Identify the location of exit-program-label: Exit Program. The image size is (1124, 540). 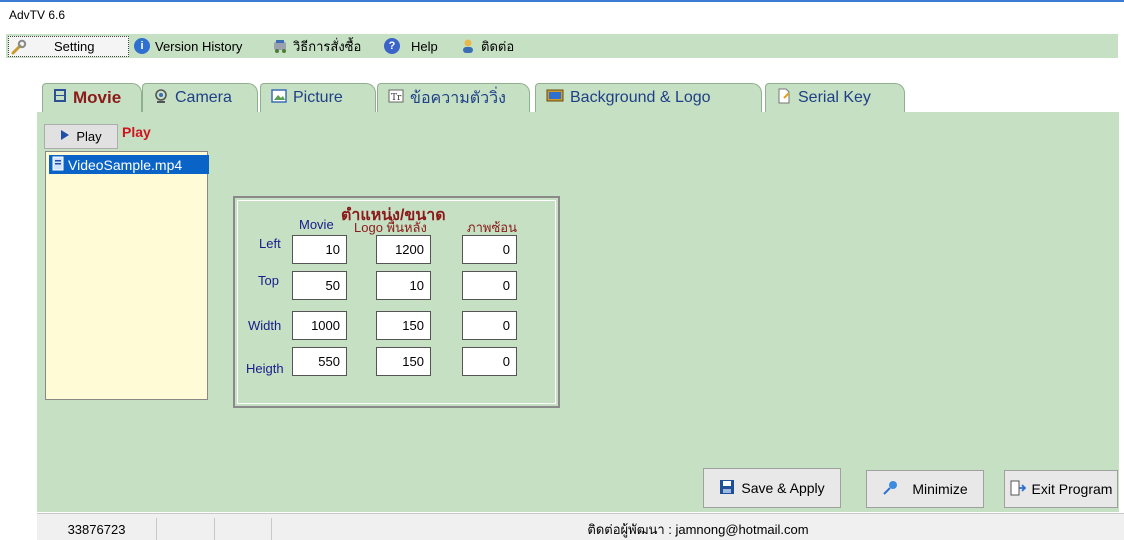
(1072, 489).